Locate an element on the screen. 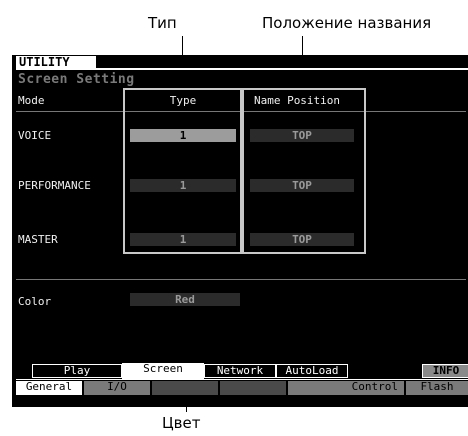  tab-control: Control is located at coordinates (346, 388).